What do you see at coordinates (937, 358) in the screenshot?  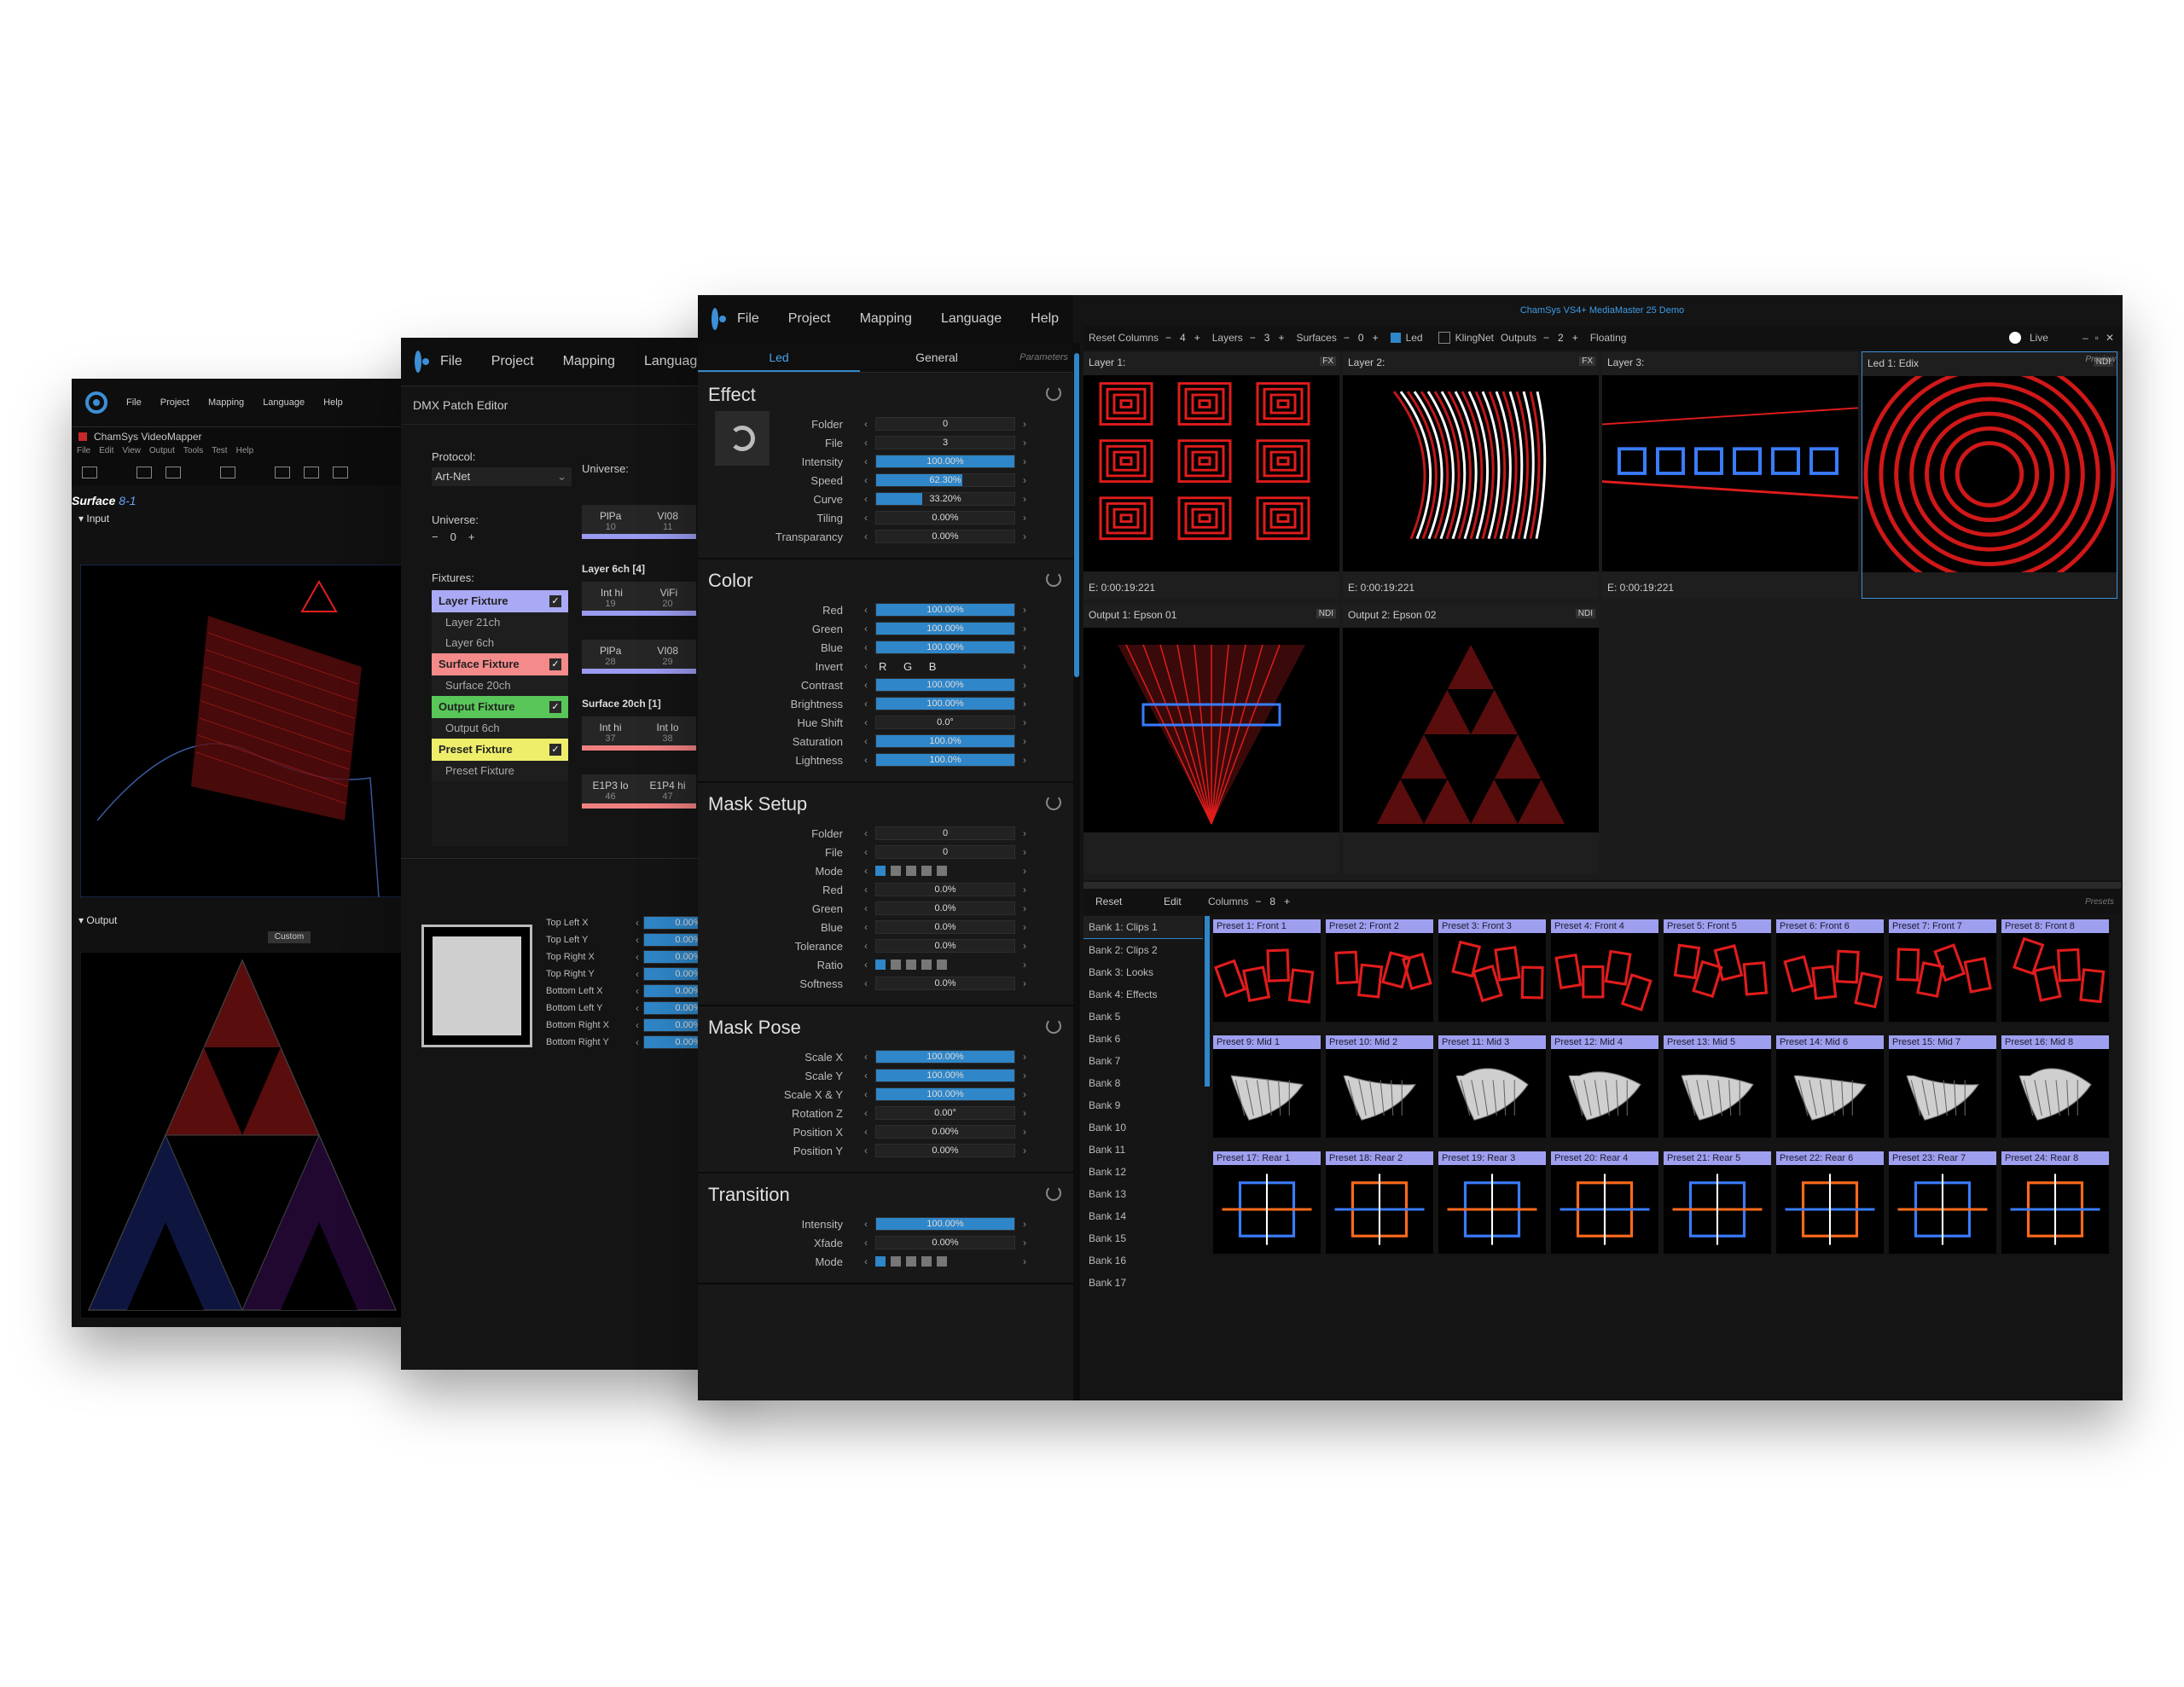 I see `tab-general: General` at bounding box center [937, 358].